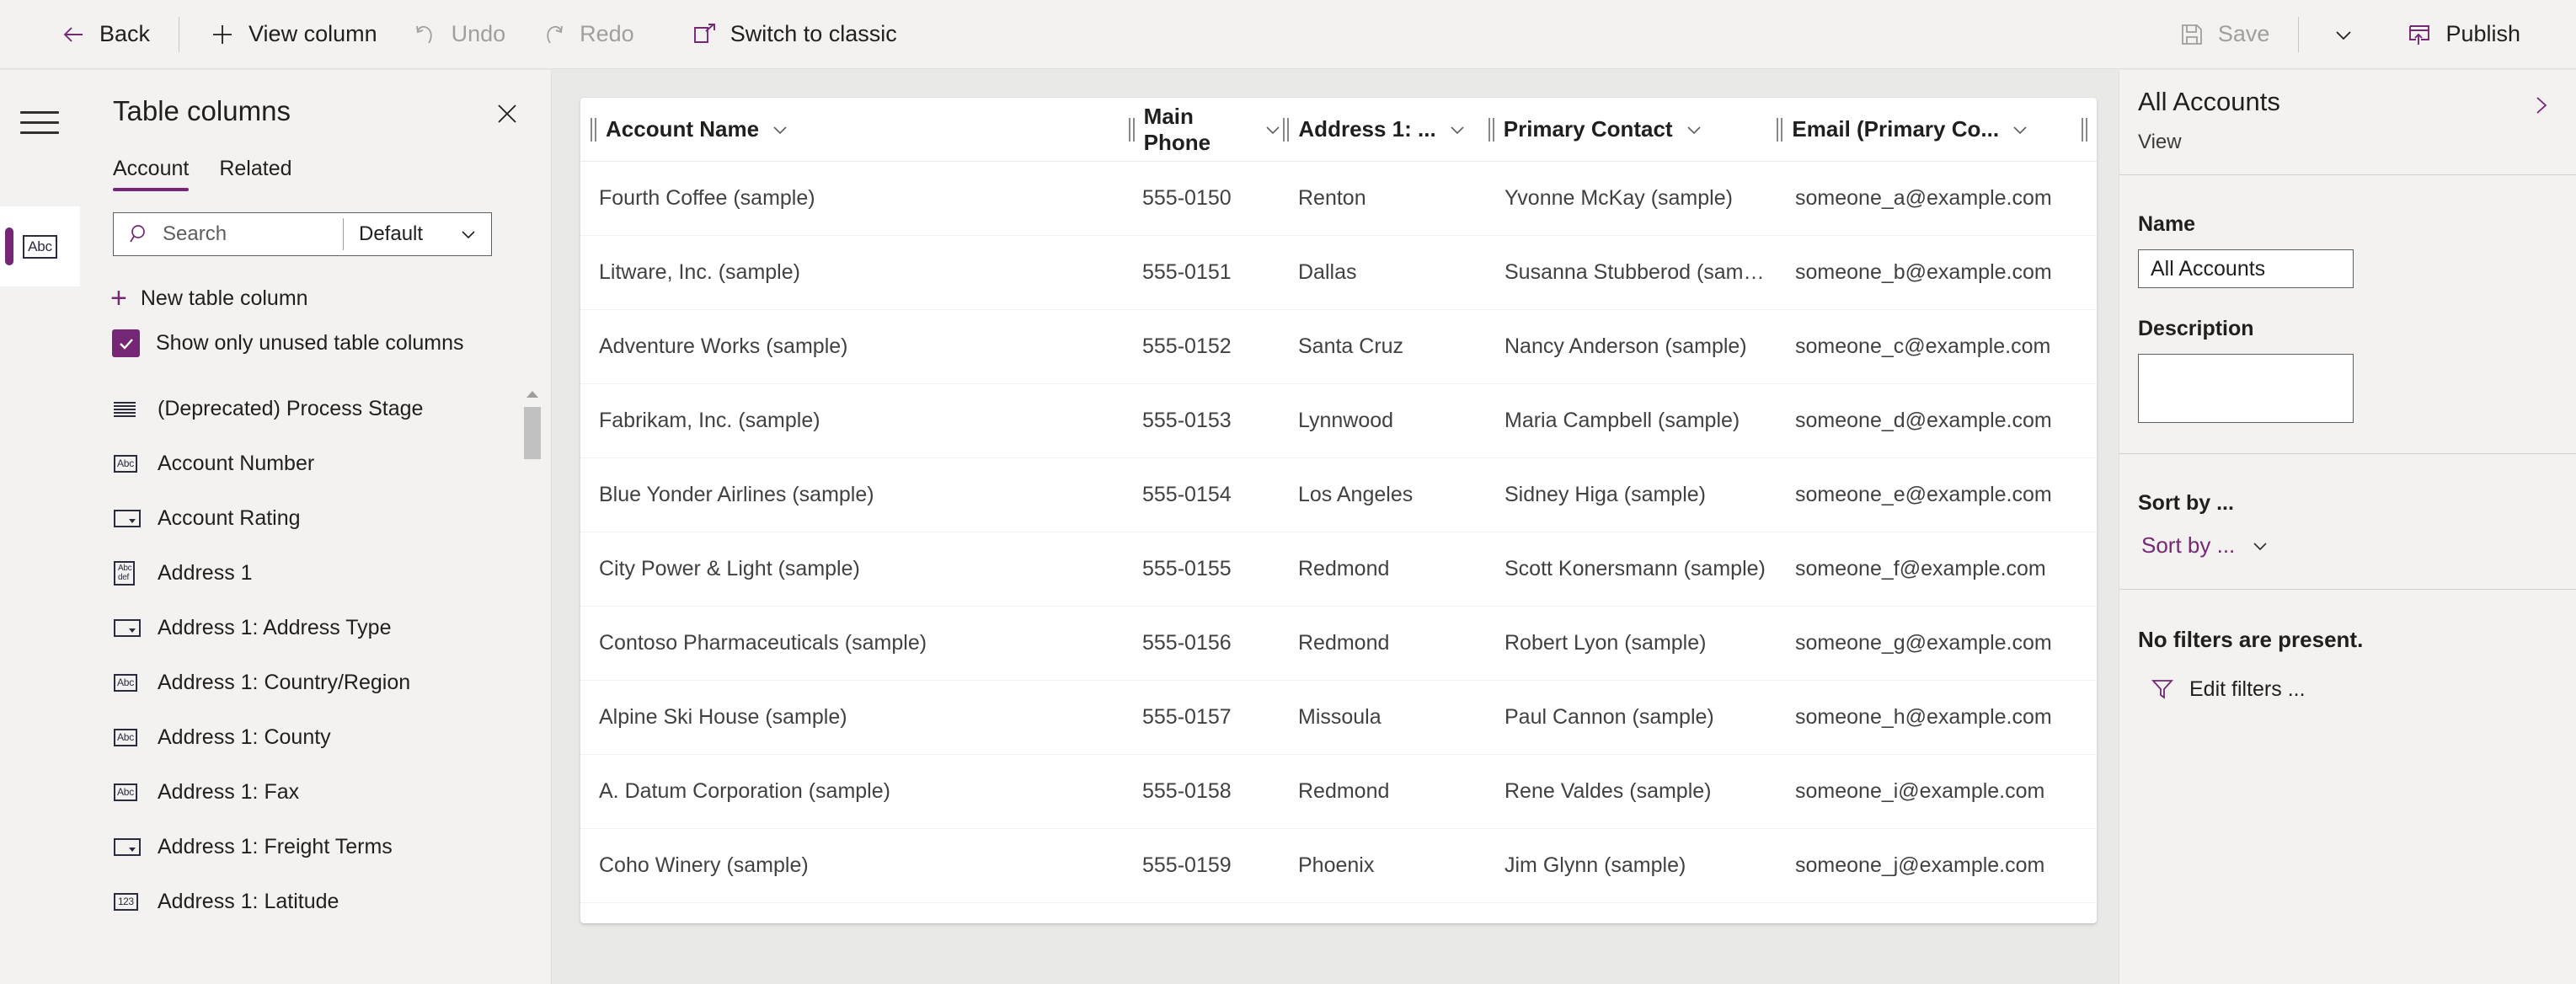 This screenshot has width=2576, height=984. What do you see at coordinates (315, 463) in the screenshot?
I see `table-column-item: Abc Account Number` at bounding box center [315, 463].